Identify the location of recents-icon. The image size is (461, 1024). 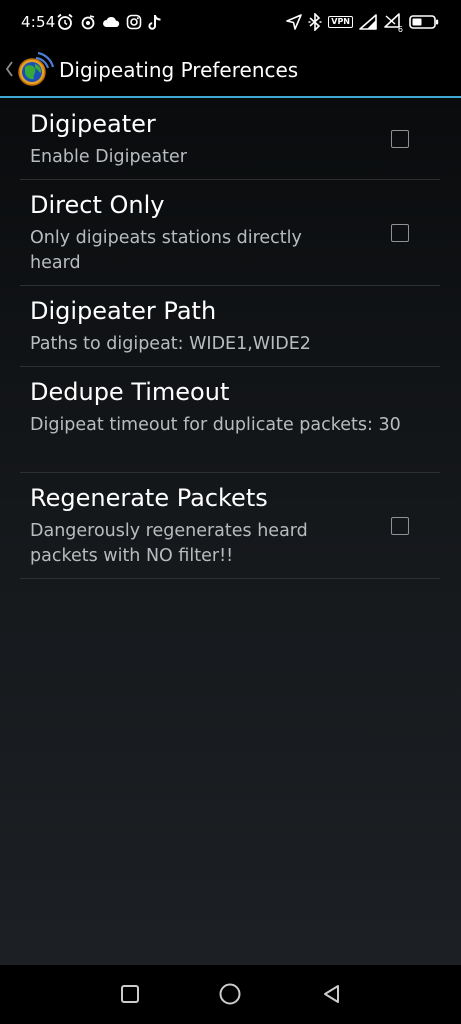
(130, 996).